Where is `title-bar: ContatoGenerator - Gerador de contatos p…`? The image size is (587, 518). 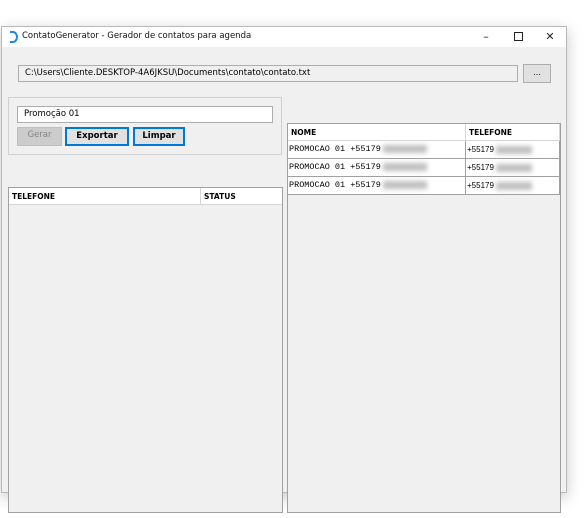
title-bar: ContatoGenerator - Gerador de contatos p… is located at coordinates (284, 37).